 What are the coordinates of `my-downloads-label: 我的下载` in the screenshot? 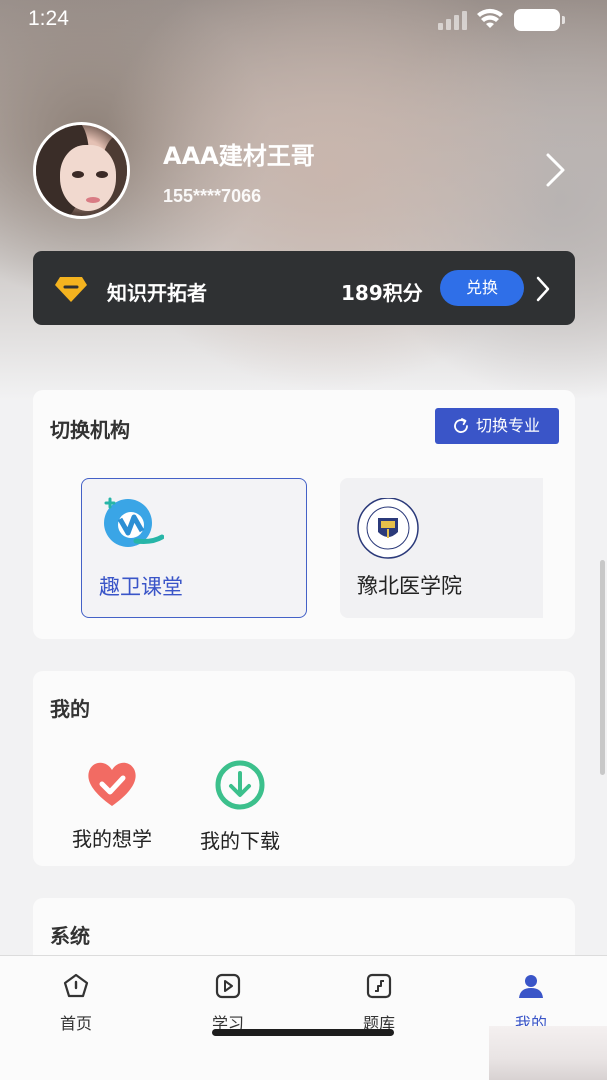 It's located at (240, 841).